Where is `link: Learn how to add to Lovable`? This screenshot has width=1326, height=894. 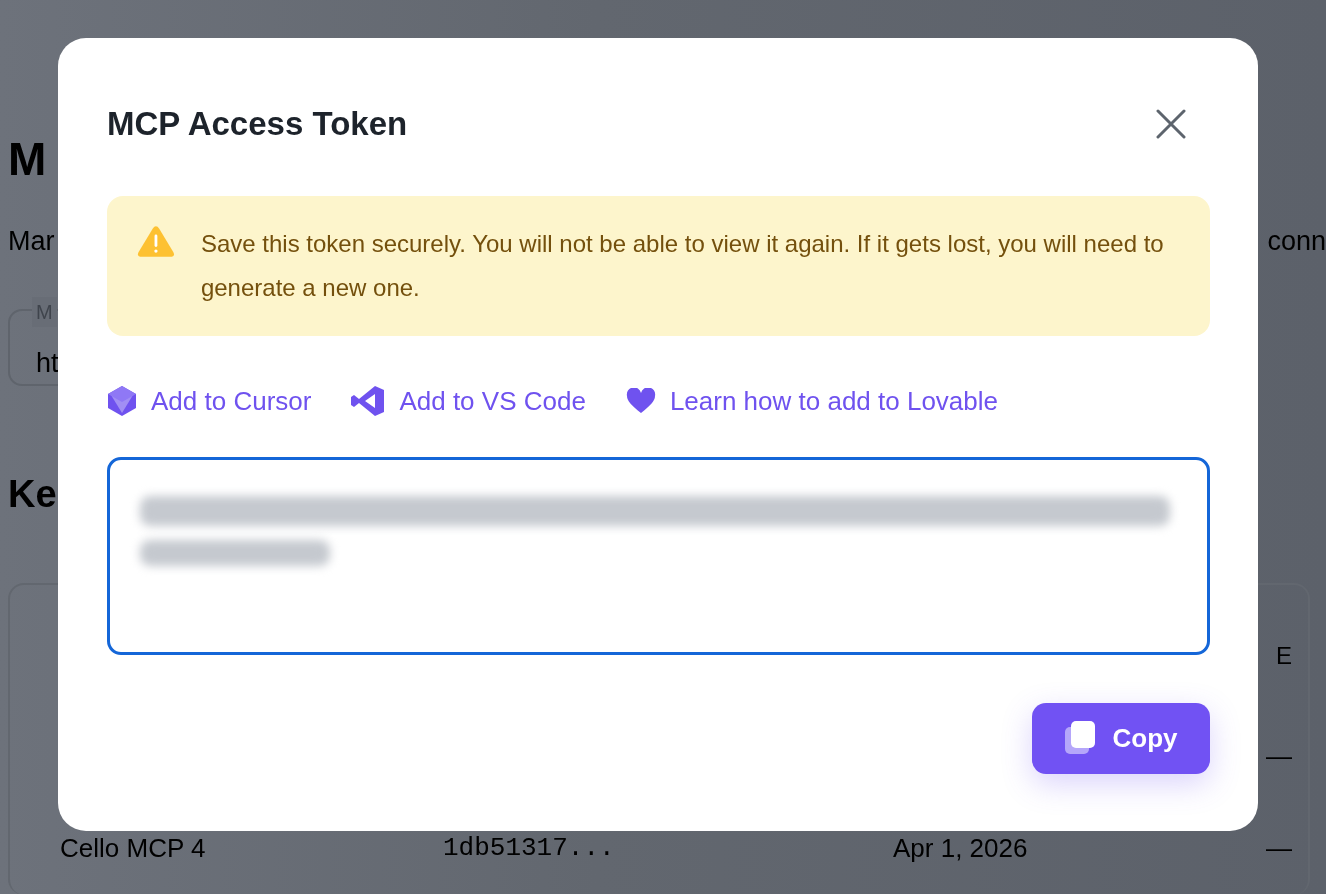 link: Learn how to add to Lovable is located at coordinates (811, 401).